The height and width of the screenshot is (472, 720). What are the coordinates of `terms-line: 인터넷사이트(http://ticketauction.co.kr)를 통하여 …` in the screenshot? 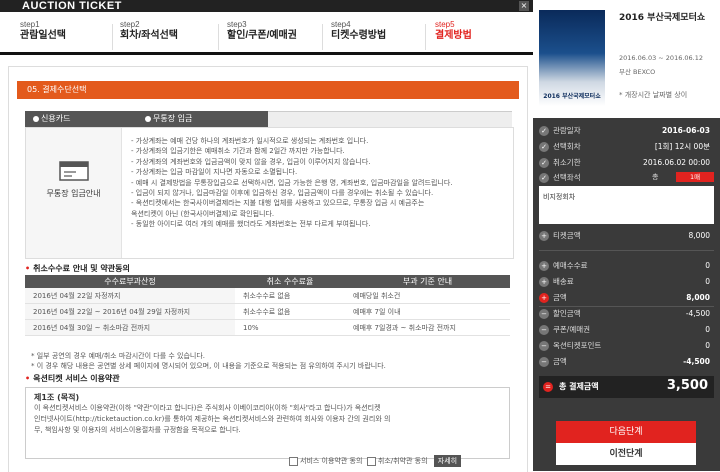 It's located at (212, 419).